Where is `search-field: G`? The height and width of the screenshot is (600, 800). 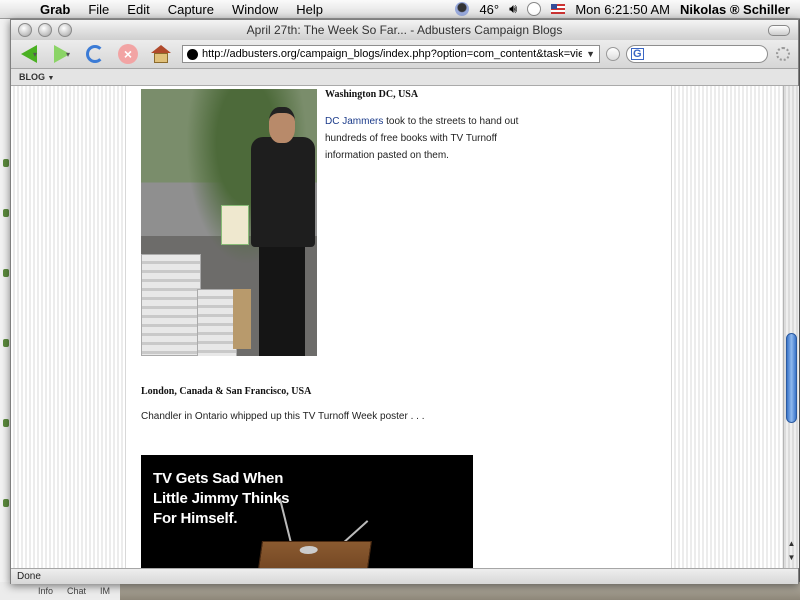 search-field: G is located at coordinates (697, 54).